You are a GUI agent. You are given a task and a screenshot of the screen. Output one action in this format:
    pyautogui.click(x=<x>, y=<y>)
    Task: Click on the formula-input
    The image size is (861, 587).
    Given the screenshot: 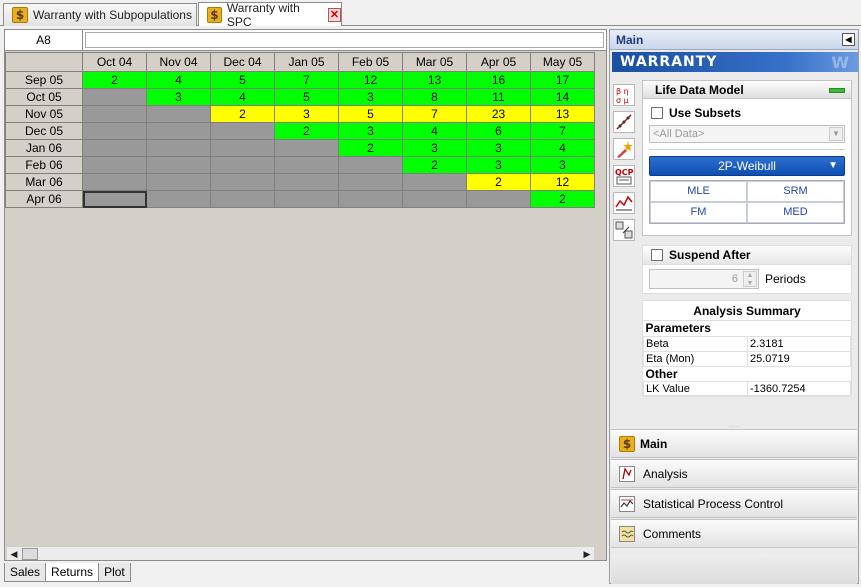 What is the action you would take?
    pyautogui.click(x=344, y=40)
    